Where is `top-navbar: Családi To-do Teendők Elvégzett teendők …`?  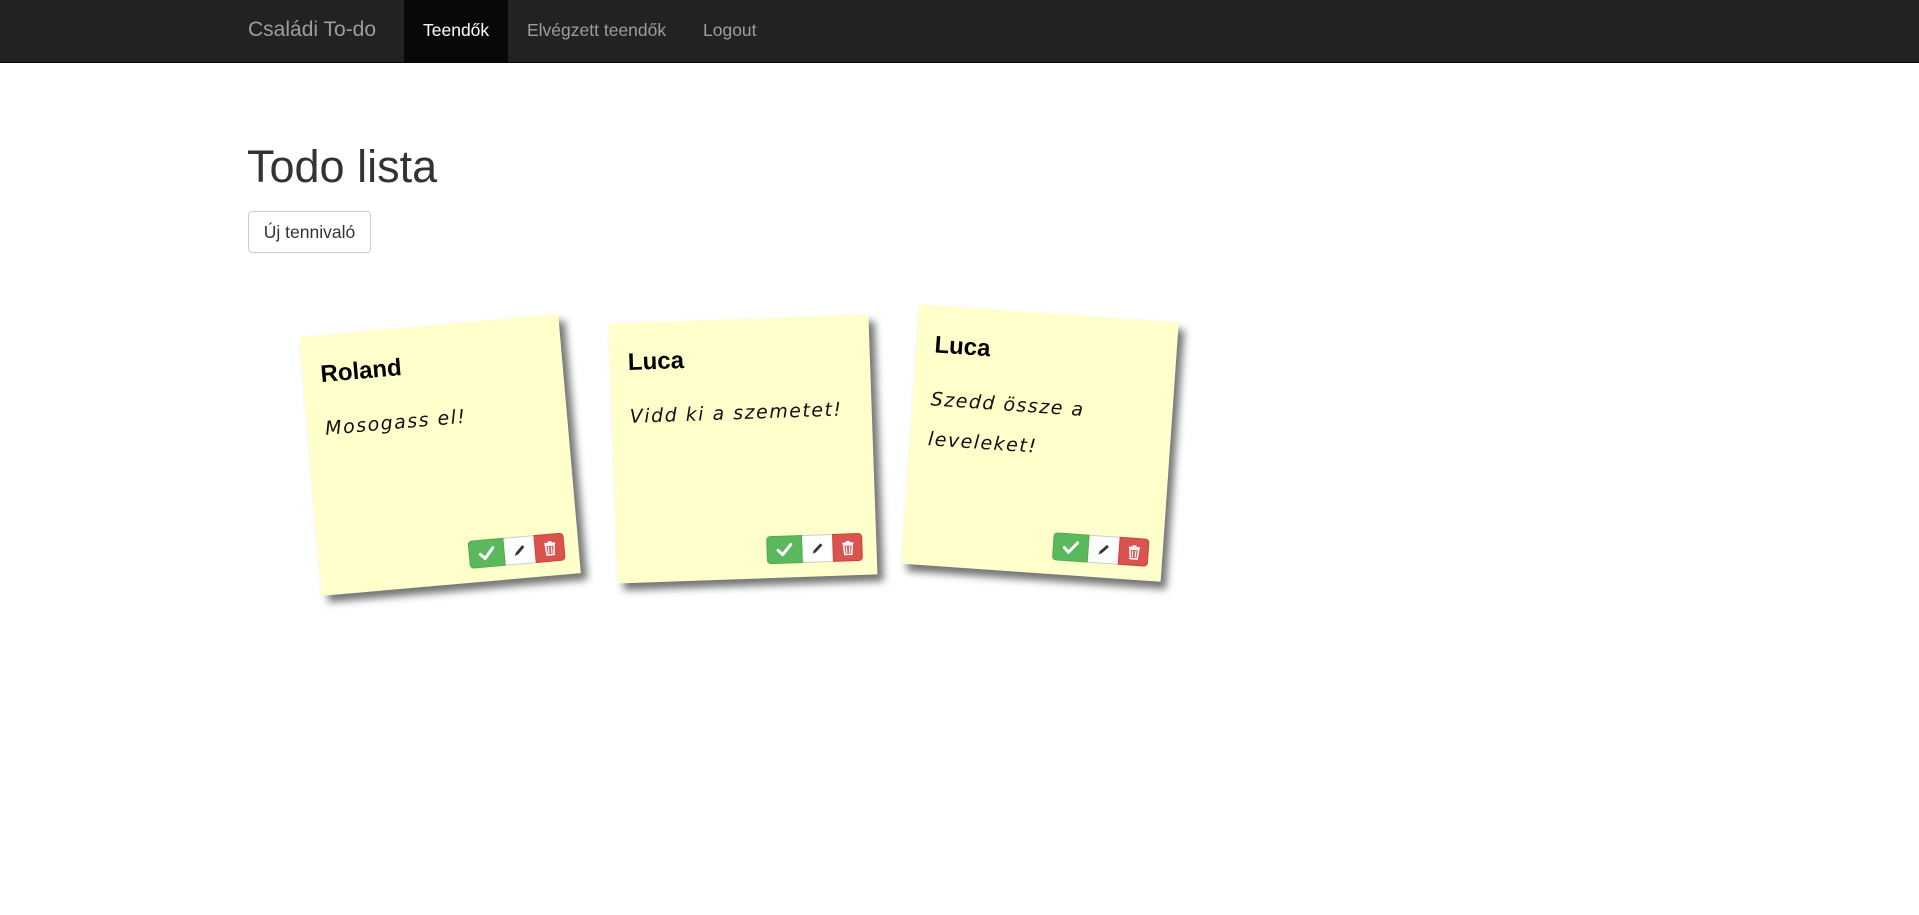
top-navbar: Családi To-do Teendők Elvégzett teendők … is located at coordinates (959, 31).